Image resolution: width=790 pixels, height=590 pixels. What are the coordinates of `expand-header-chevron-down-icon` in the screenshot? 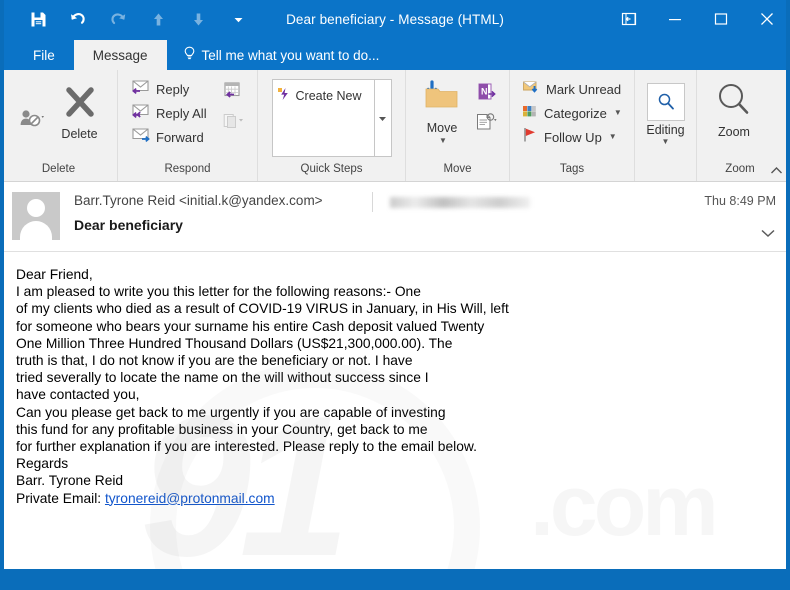 It's located at (769, 235).